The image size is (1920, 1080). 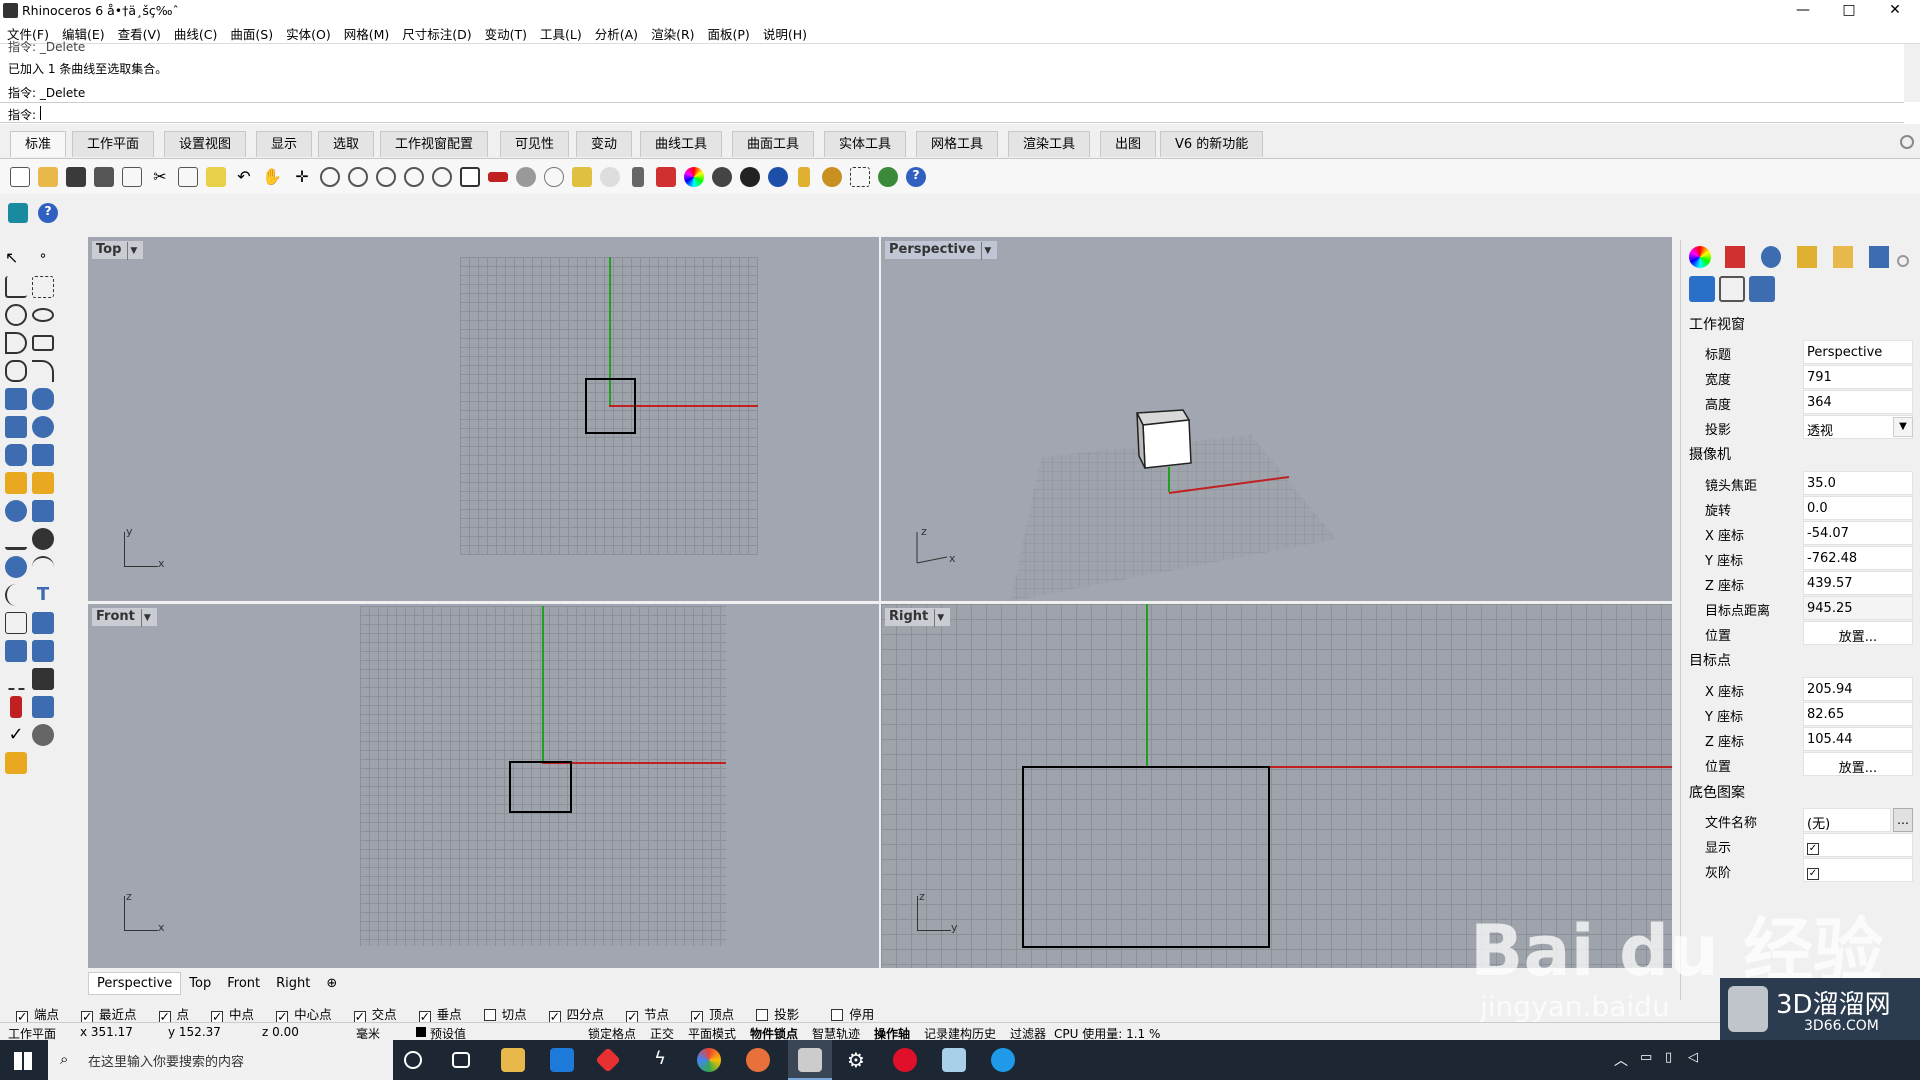 What do you see at coordinates (1879, 257) in the screenshot?
I see `help-tab-icon` at bounding box center [1879, 257].